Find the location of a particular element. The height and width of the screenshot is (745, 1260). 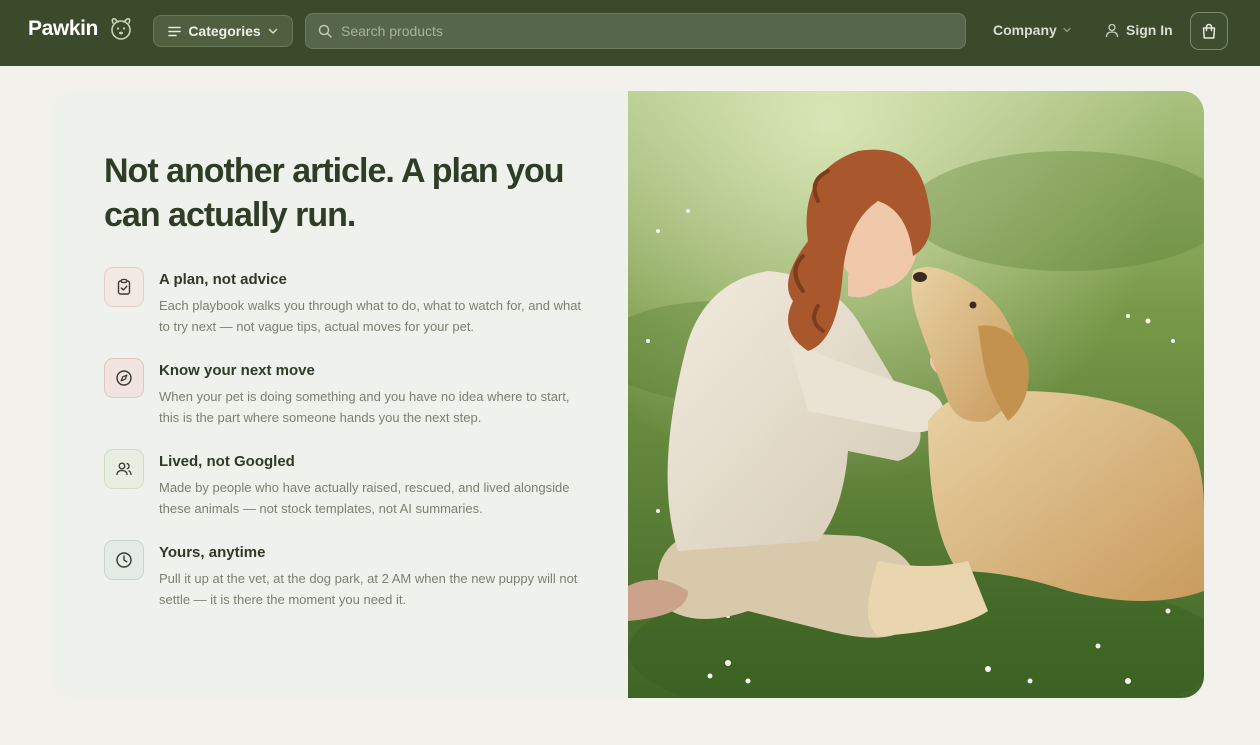

feature-title: A plan, not advice is located at coordinates (223, 279).